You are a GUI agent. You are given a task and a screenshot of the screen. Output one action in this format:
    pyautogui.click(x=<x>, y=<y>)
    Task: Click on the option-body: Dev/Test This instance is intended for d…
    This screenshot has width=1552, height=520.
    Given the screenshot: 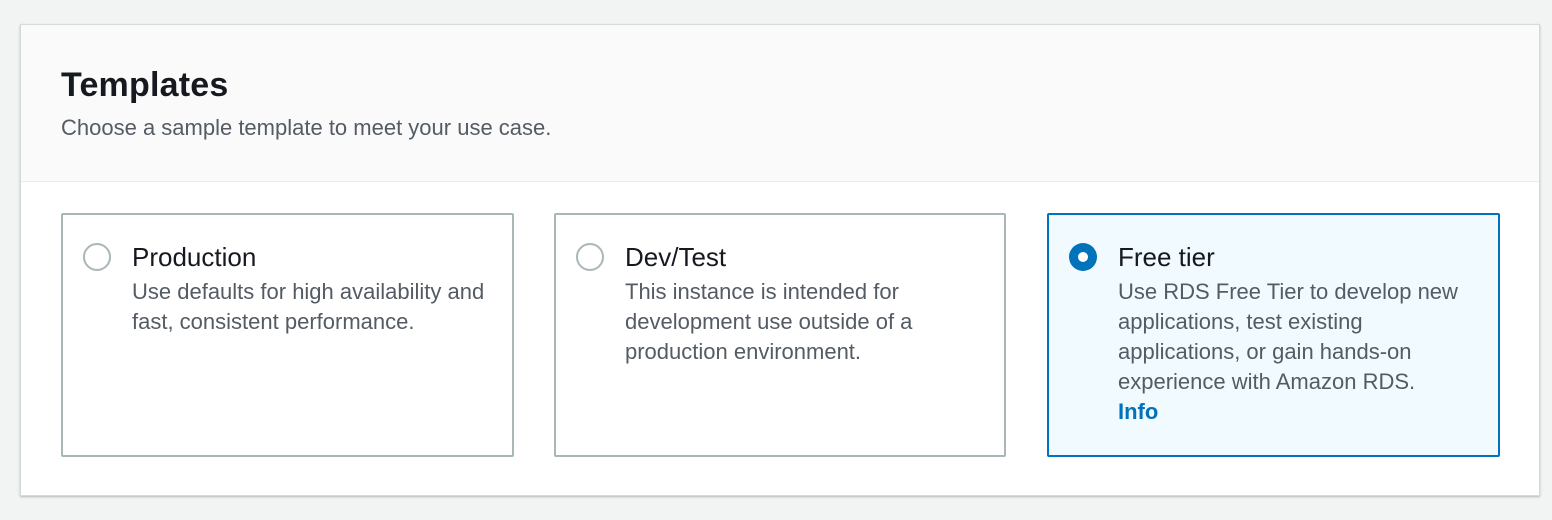 What is the action you would take?
    pyautogui.click(x=804, y=304)
    